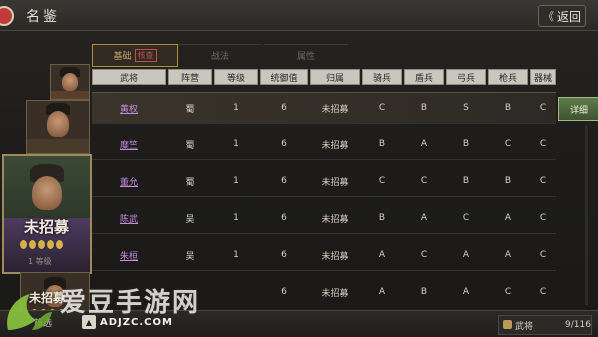 The image size is (598, 337). Describe the element at coordinates (145, 55) in the screenshot. I see `tab-badge: 核查` at that location.